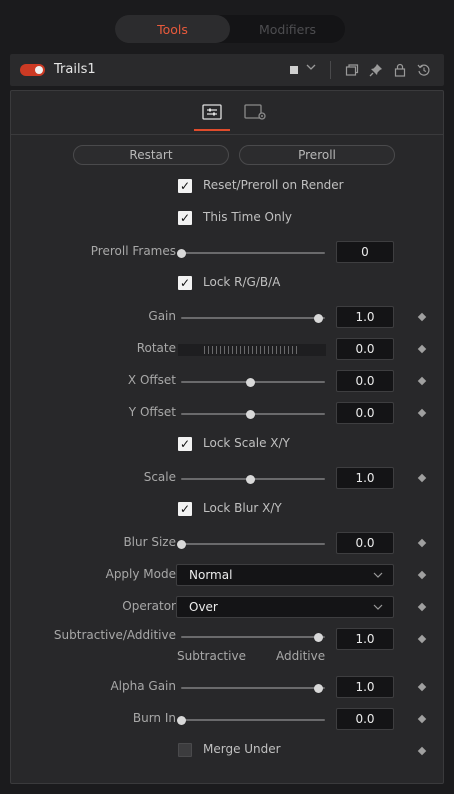  I want to click on operator-row: Operator Over, so click(227, 607).